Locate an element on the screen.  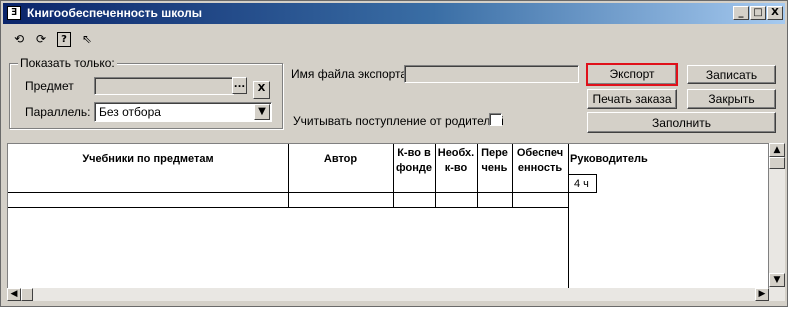
parallel-label: Параллель: is located at coordinates (58, 112).